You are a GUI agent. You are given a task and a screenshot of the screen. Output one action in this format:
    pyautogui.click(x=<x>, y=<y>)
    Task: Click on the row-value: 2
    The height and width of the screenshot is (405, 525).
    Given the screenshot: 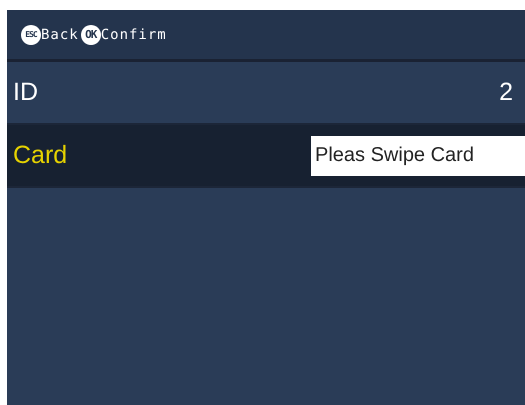 What is the action you would take?
    pyautogui.click(x=506, y=92)
    